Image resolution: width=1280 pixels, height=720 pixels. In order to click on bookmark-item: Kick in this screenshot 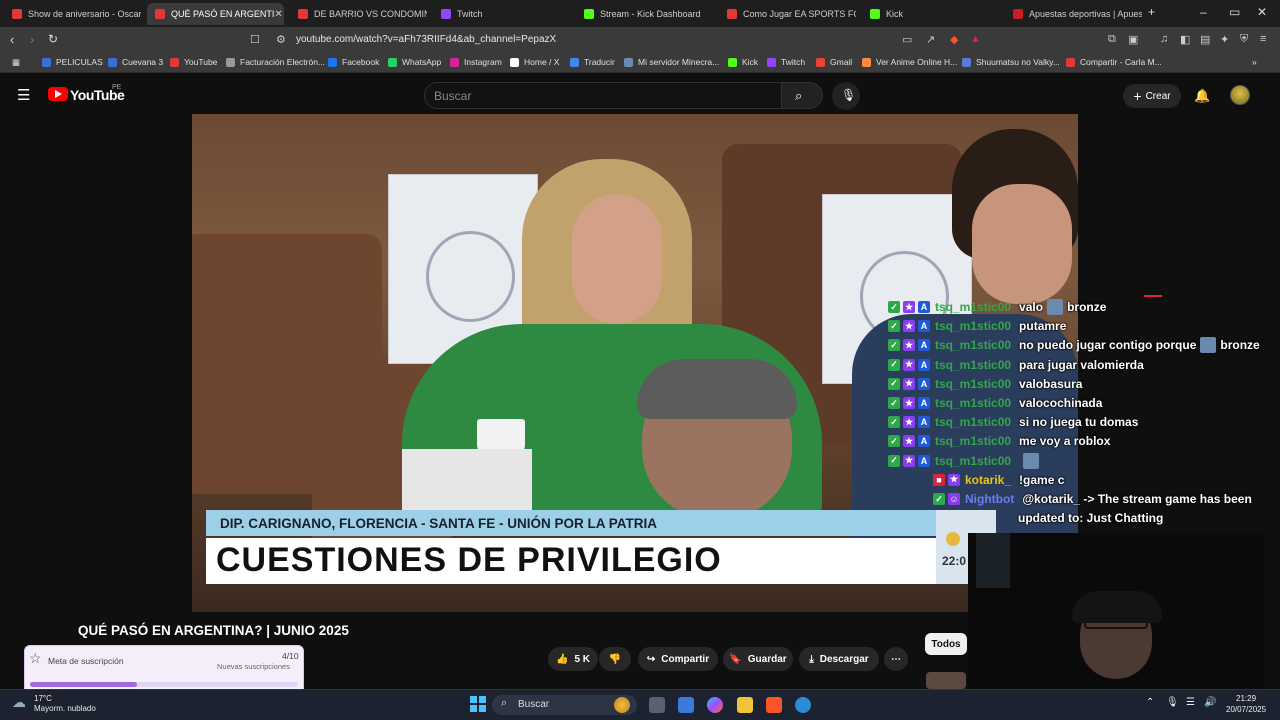, I will do `click(743, 62)`.